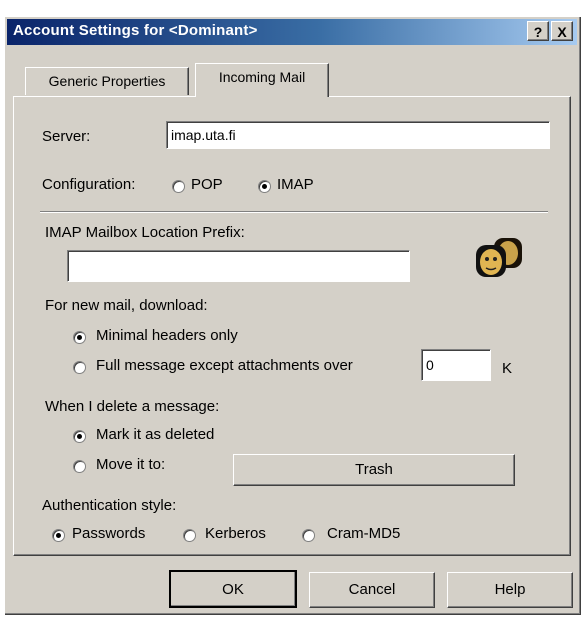 Image resolution: width=585 pixels, height=619 pixels. Describe the element at coordinates (89, 184) in the screenshot. I see `configuration-label: Configuration:` at that location.